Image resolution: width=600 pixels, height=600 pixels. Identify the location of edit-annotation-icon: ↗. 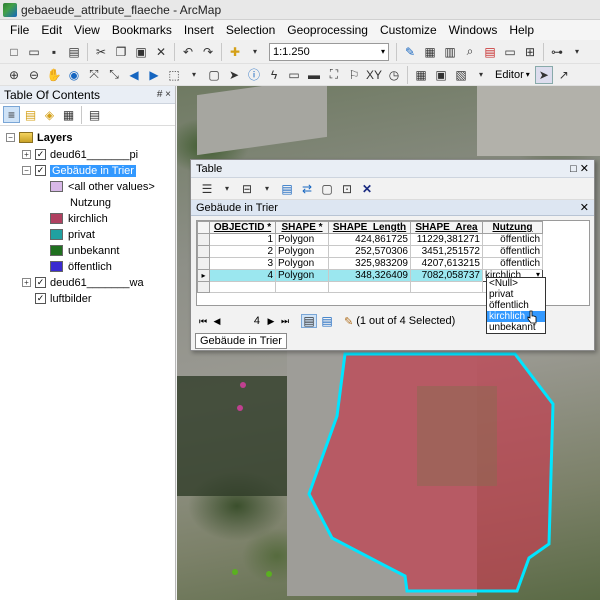
(564, 75).